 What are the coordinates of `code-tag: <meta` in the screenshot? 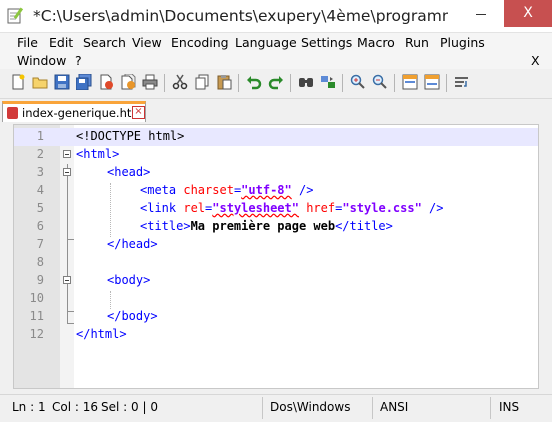 It's located at (162, 190).